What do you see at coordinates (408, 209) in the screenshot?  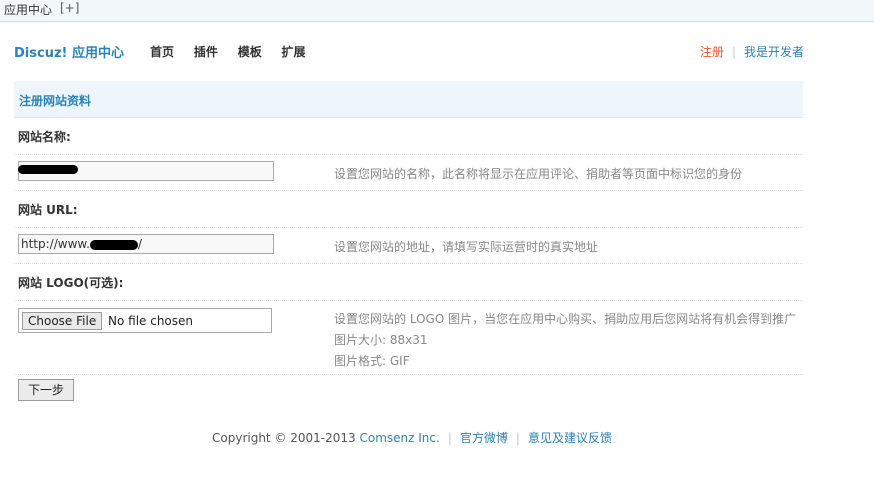 I see `site-url-label-row: 网站 URL:` at bounding box center [408, 209].